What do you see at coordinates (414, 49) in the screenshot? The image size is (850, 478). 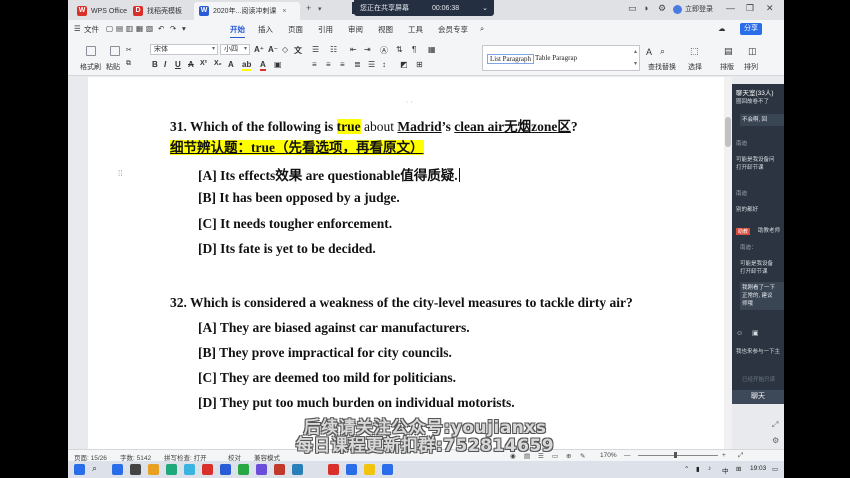 I see `show-marks-icon: ¶` at bounding box center [414, 49].